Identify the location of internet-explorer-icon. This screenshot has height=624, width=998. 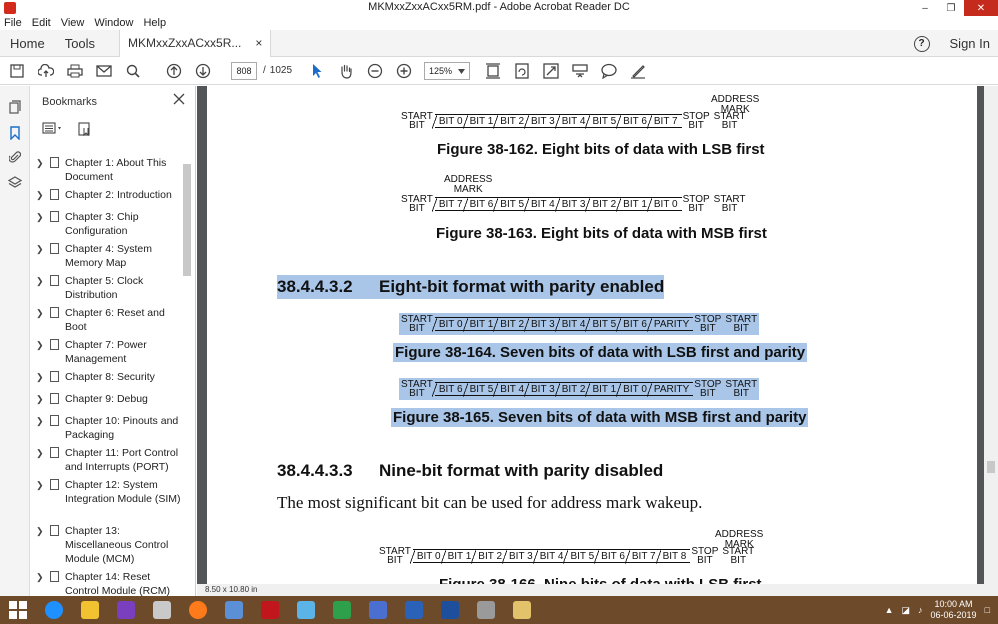
(54, 610).